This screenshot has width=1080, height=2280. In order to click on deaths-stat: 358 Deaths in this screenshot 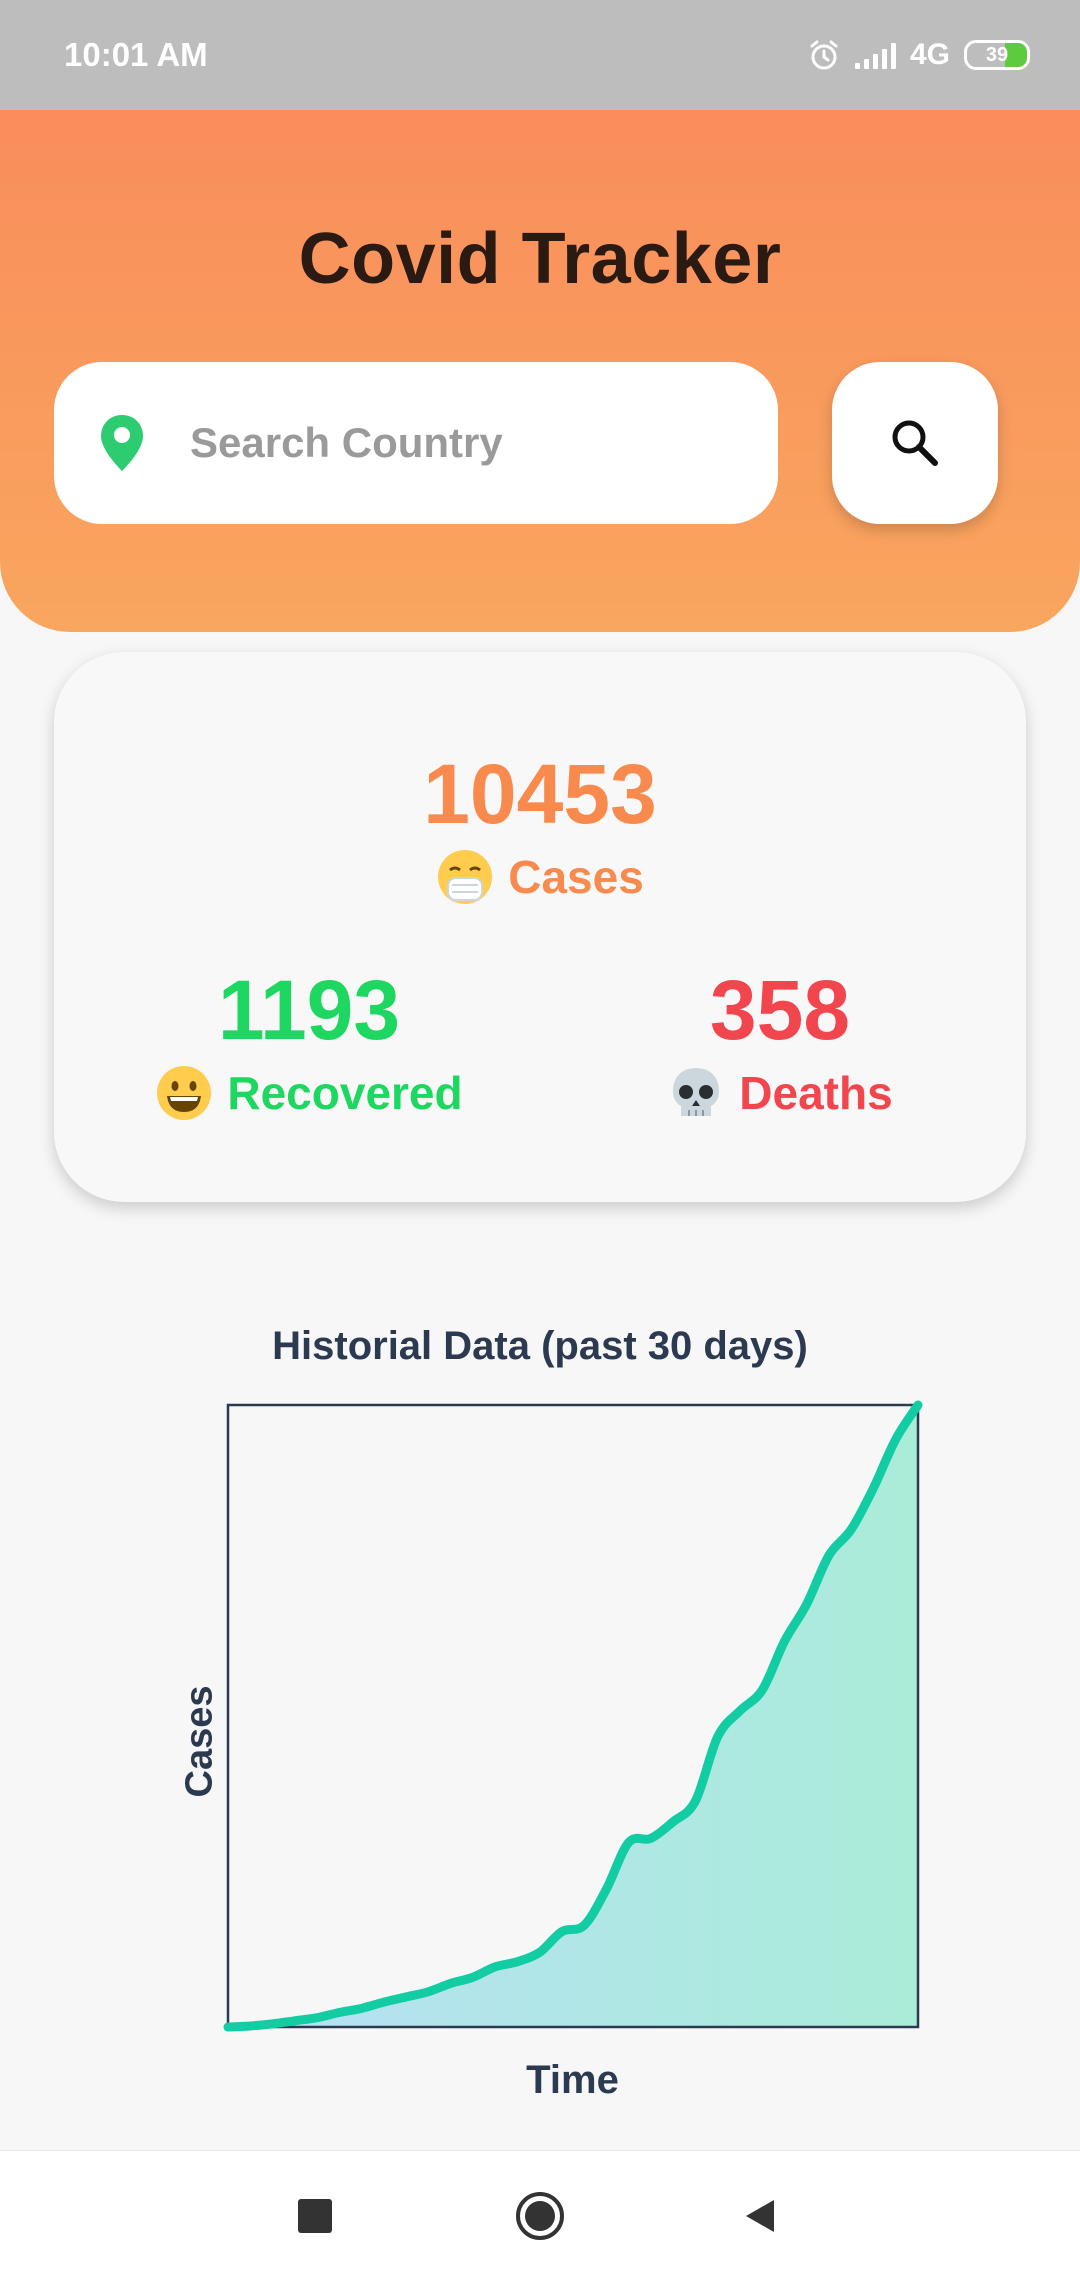, I will do `click(780, 1045)`.